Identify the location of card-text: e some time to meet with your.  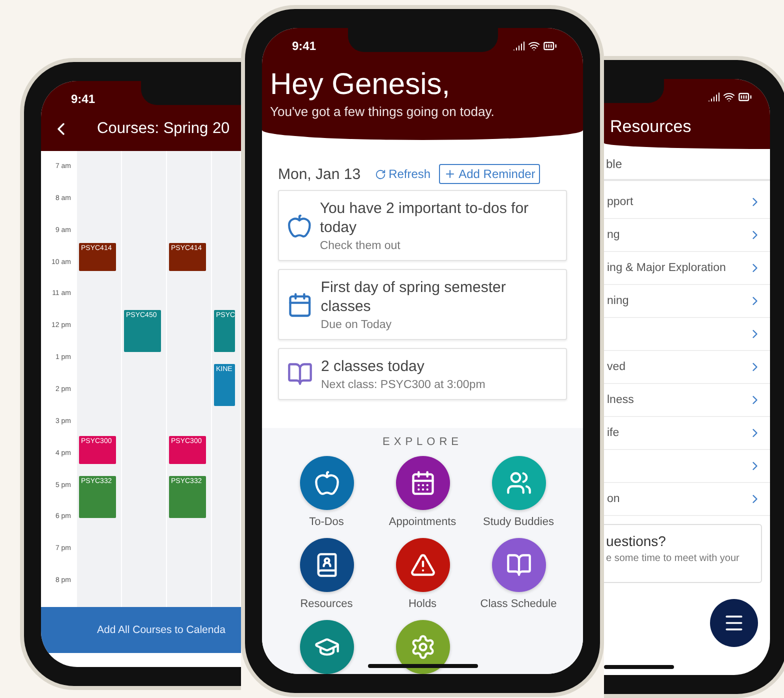
(673, 558).